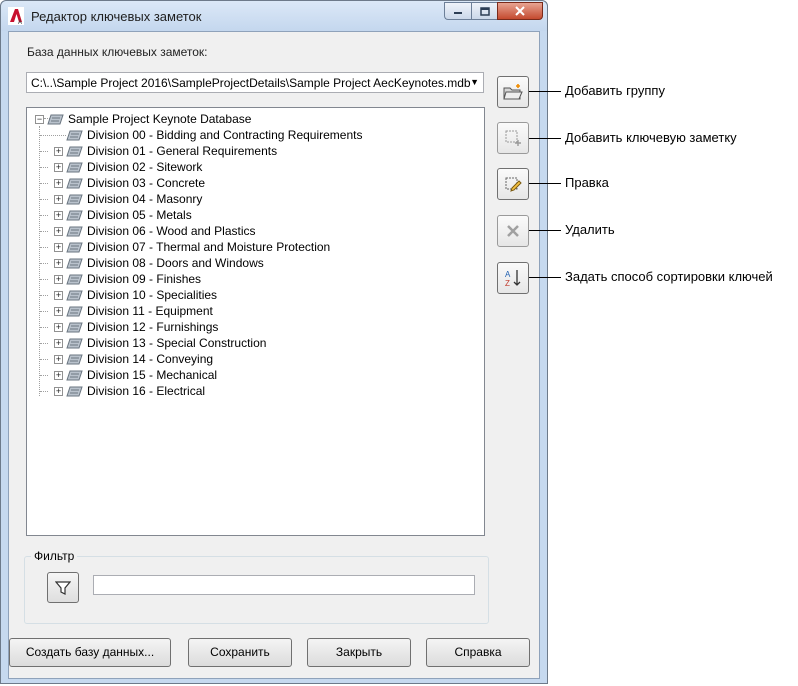 Image resolution: width=798 pixels, height=686 pixels. I want to click on pencil-icon, so click(513, 184).